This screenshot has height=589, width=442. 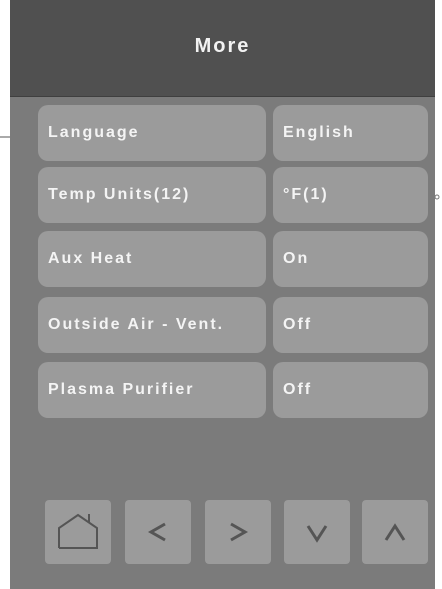 I want to click on chevron-up-icon, so click(x=395, y=532).